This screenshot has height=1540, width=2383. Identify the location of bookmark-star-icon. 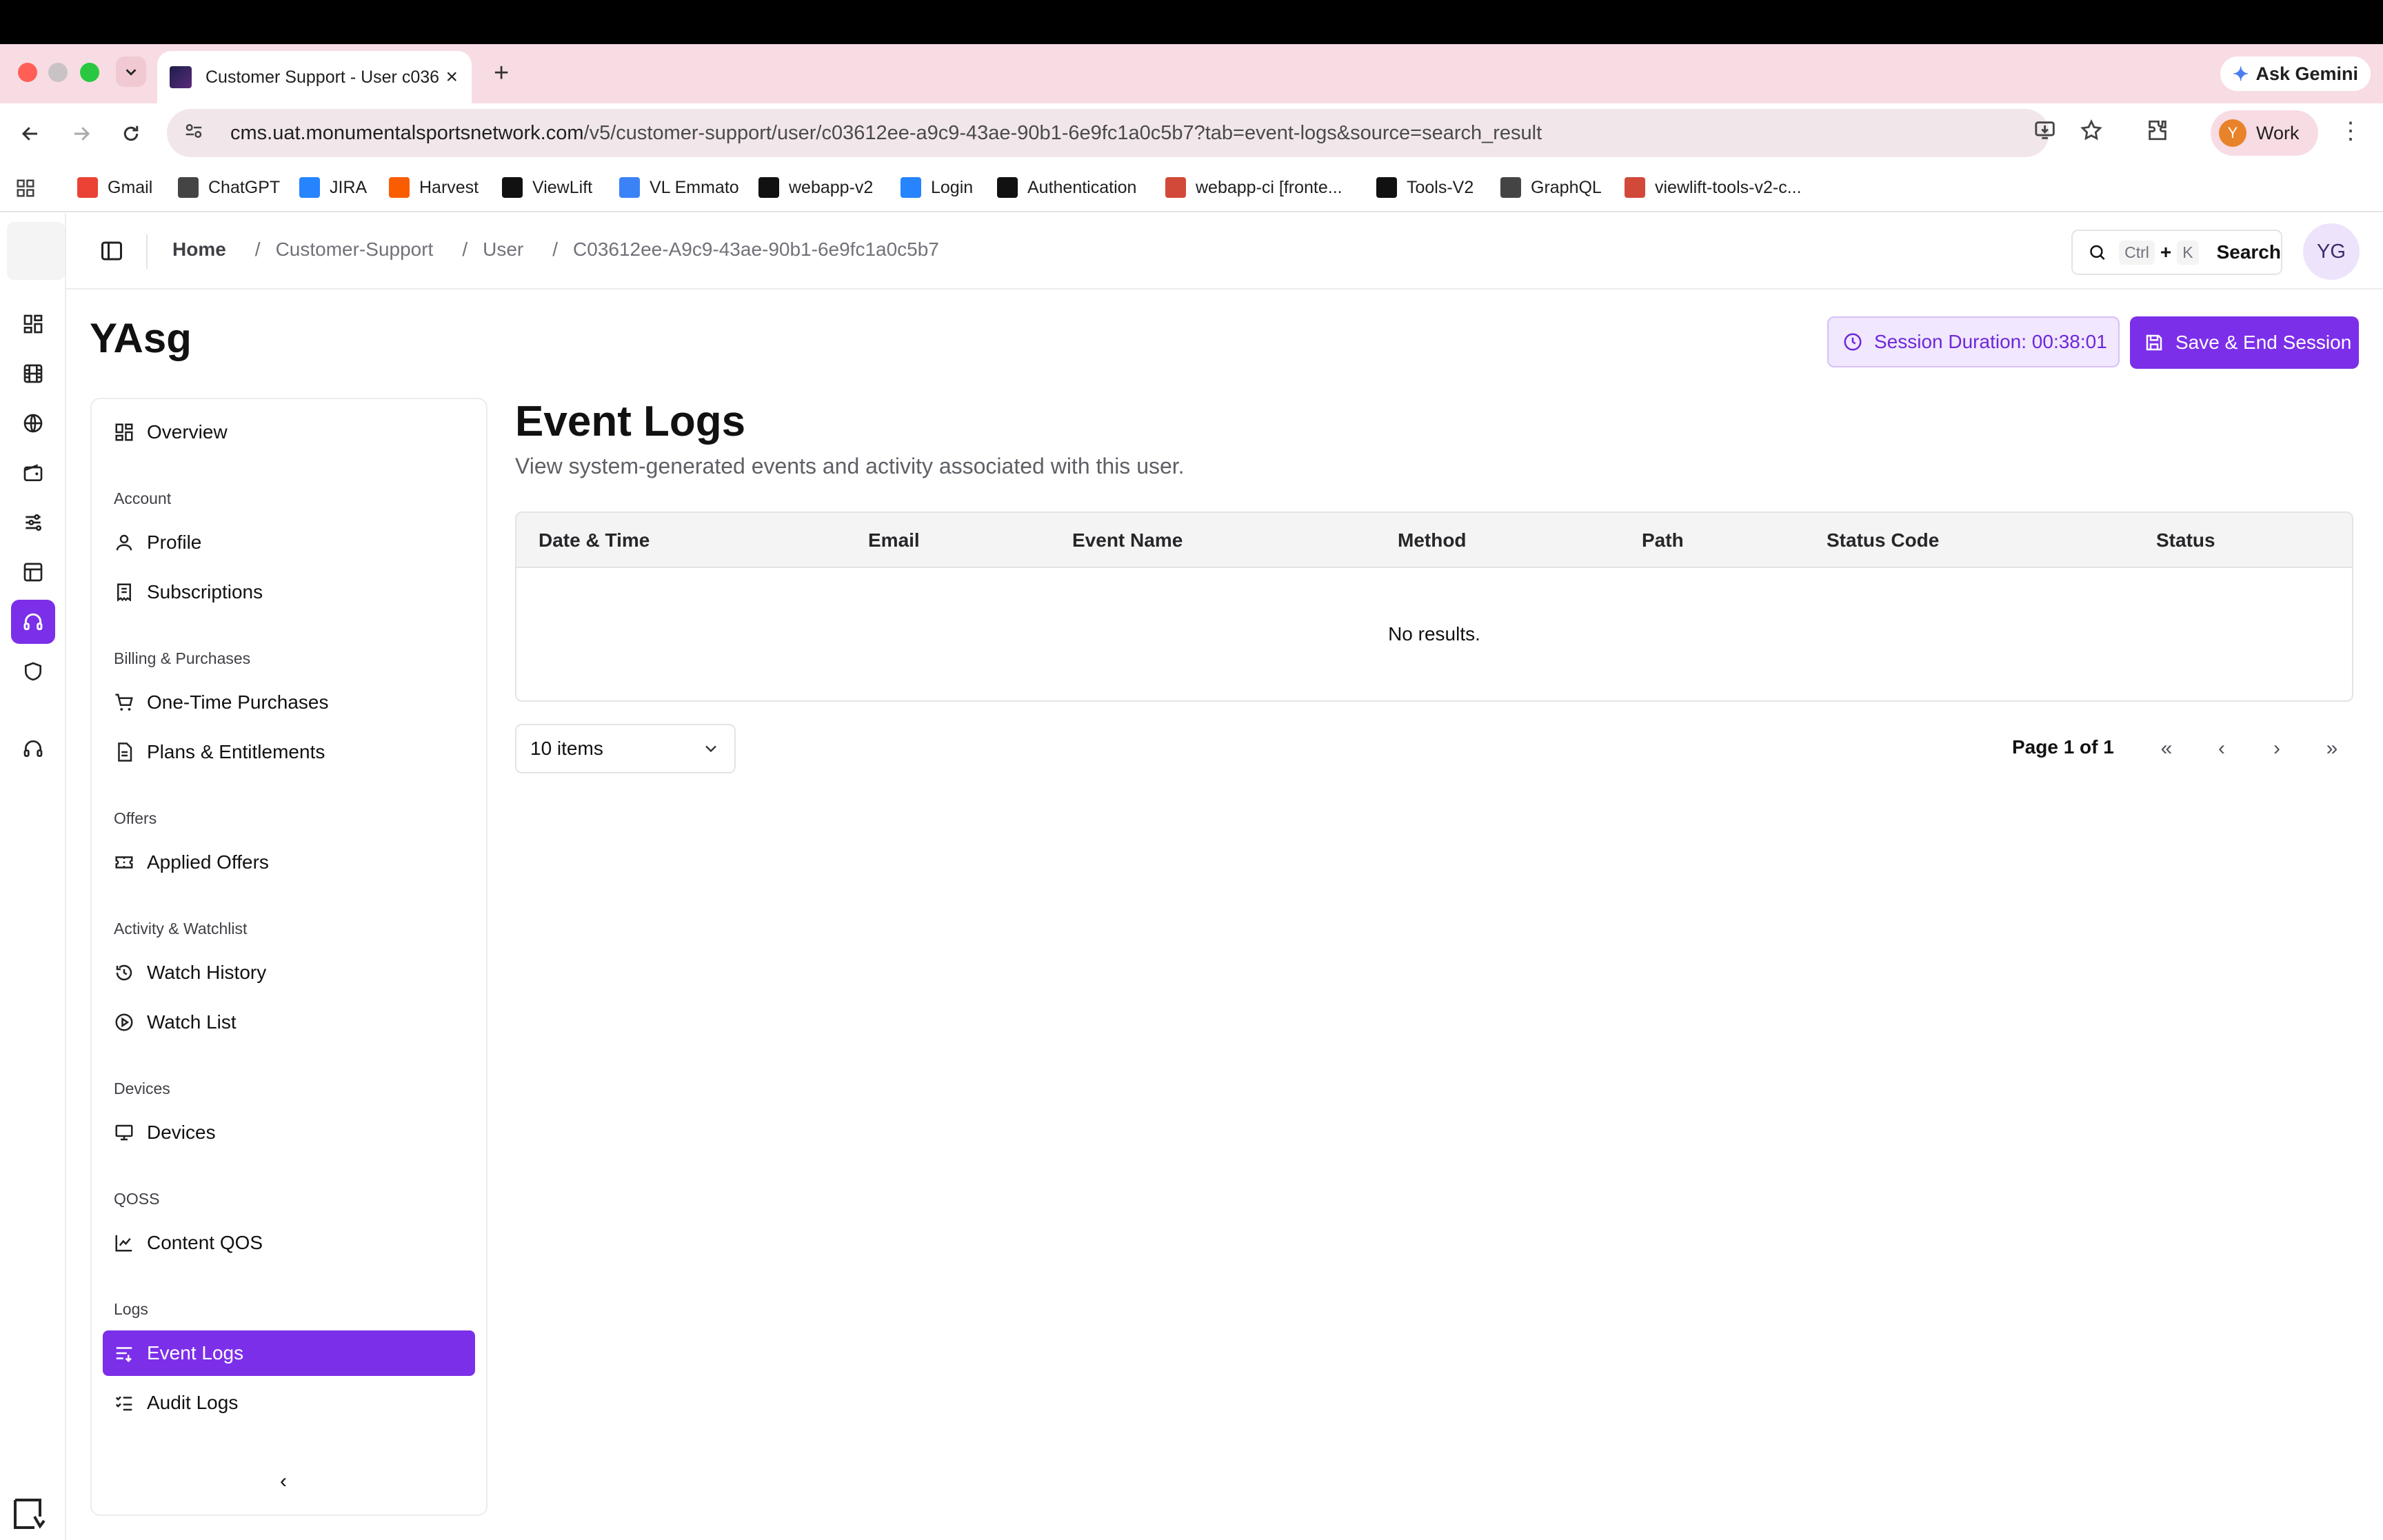
(2091, 134).